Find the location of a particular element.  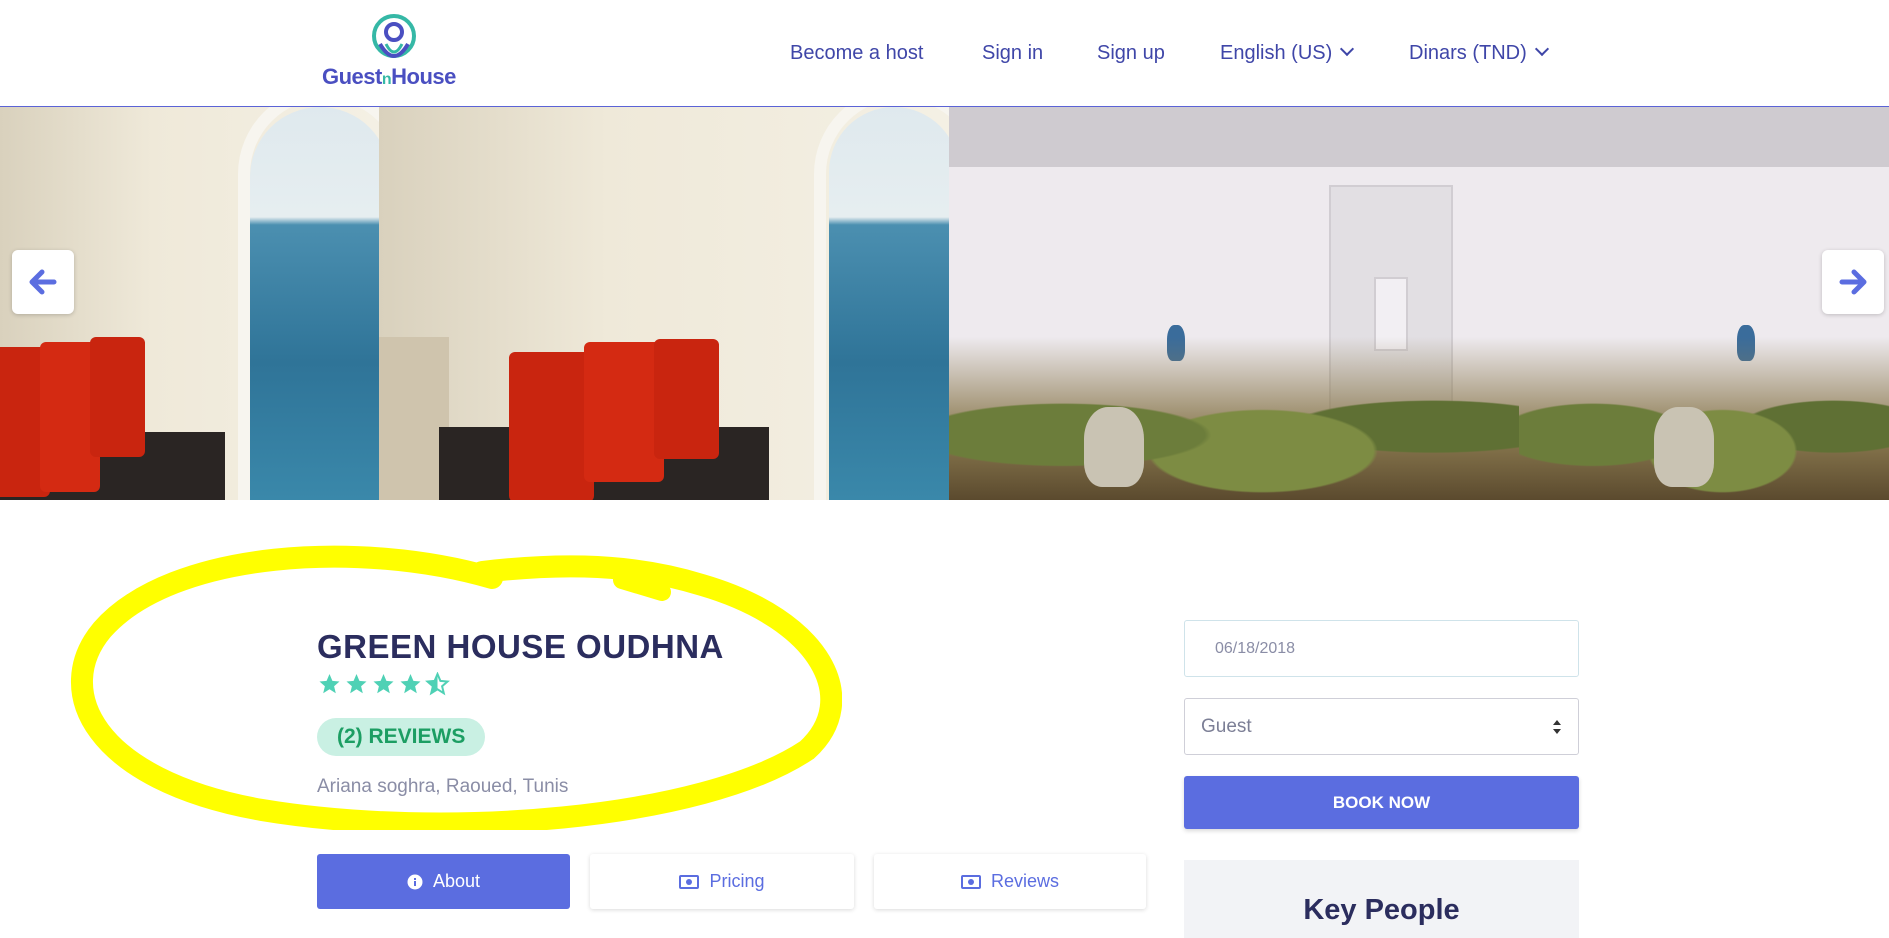

listing-location: Ariana soghra, Raoued, Tunis is located at coordinates (443, 786).